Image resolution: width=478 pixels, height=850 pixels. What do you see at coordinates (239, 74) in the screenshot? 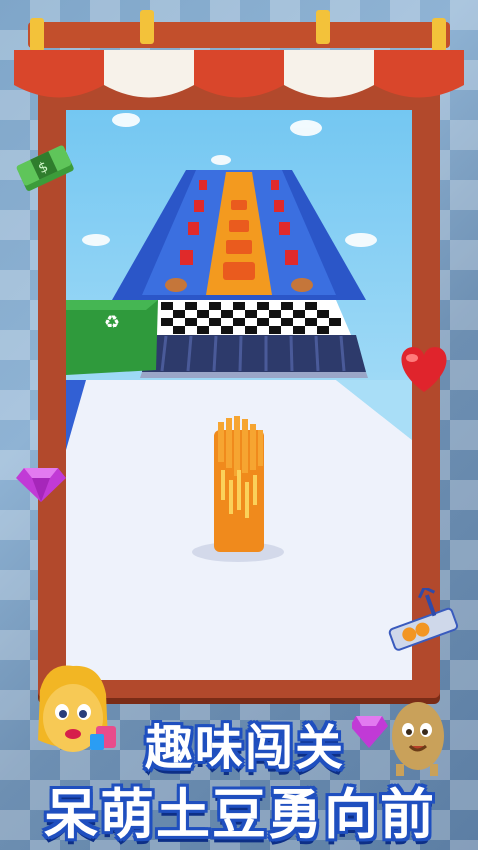
I see `striped-awning` at bounding box center [239, 74].